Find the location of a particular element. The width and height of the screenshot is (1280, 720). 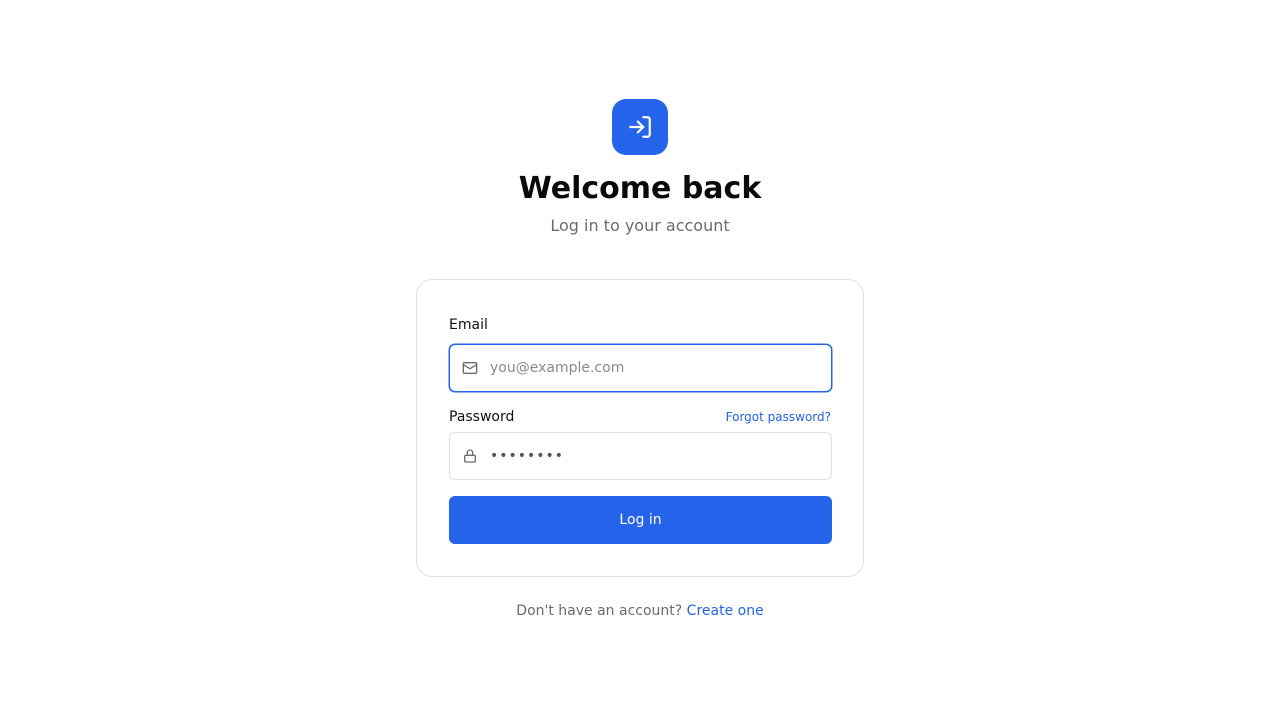

password-field is located at coordinates (640, 456).